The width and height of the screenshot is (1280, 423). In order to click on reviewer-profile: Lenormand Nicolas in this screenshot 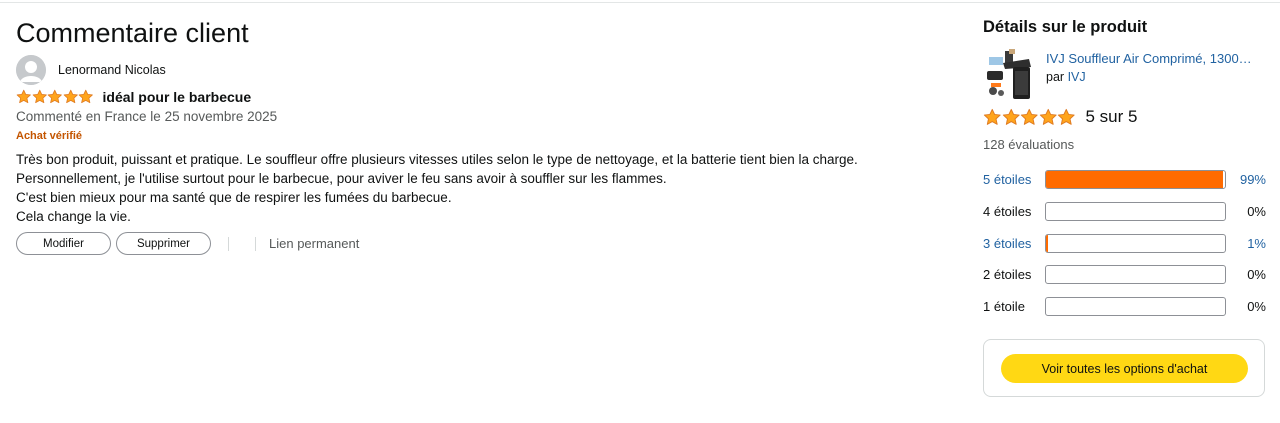, I will do `click(91, 70)`.